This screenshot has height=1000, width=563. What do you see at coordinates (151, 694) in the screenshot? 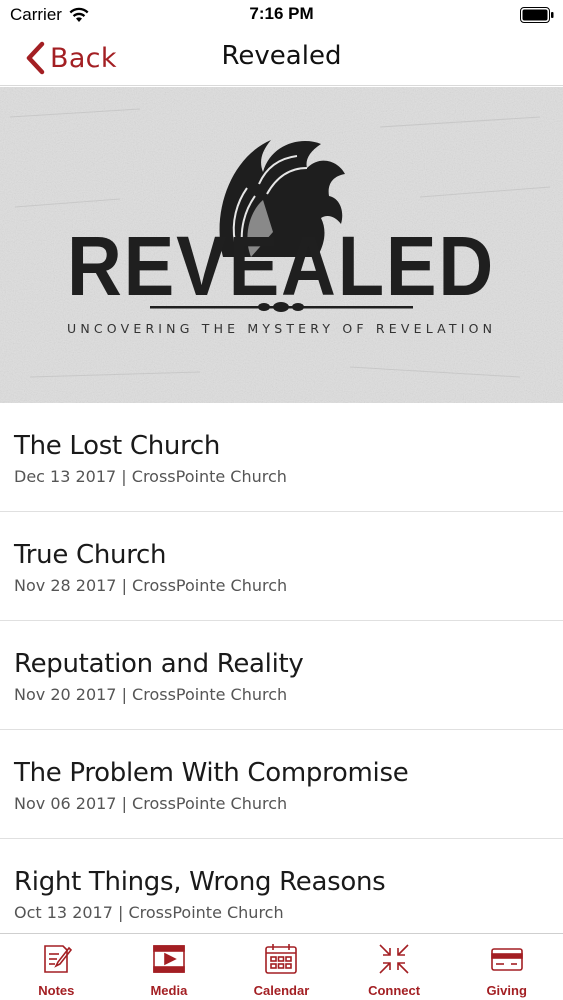
I see `sermon-meta: Nov 20 2017 | CrossPointe Church` at bounding box center [151, 694].